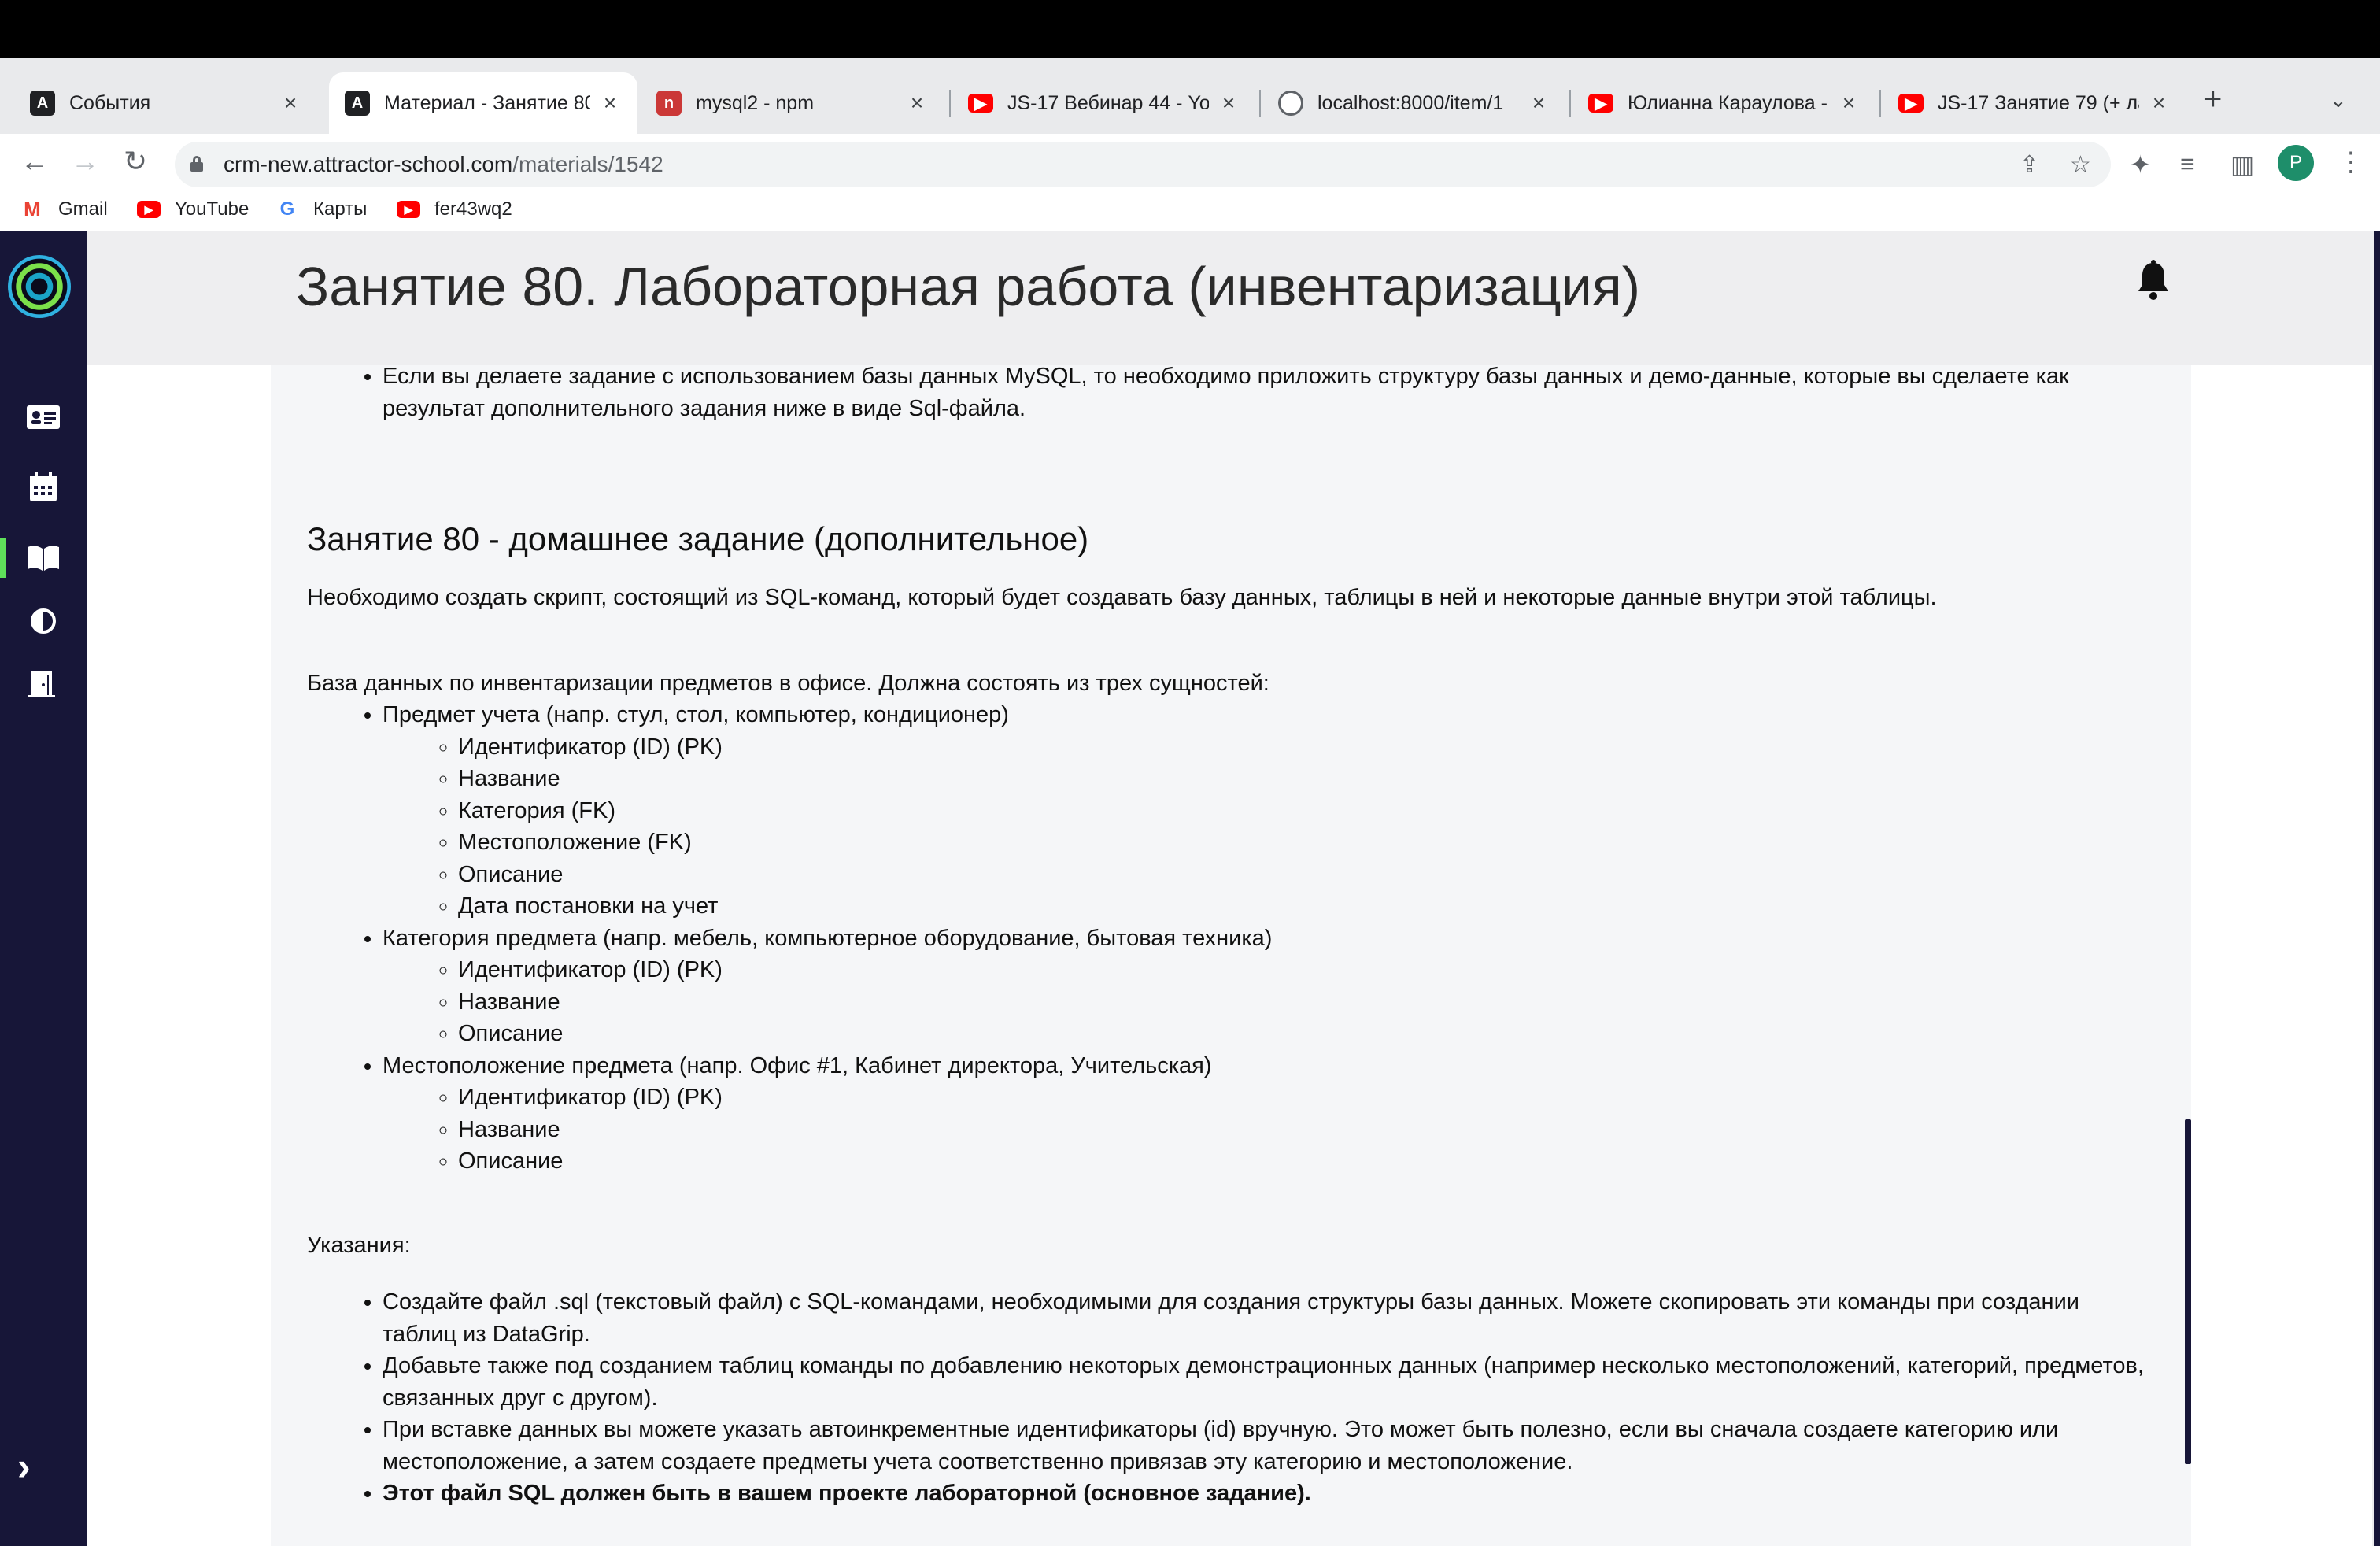  Describe the element at coordinates (1307, 907) in the screenshot. I see `field-item: Дата постановки на учет` at that location.